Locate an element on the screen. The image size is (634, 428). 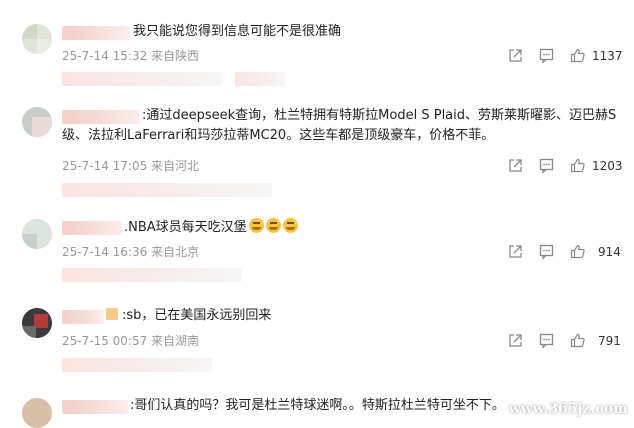
comment-text-content: .NBA球员每天吃汉堡 is located at coordinates (185, 227).